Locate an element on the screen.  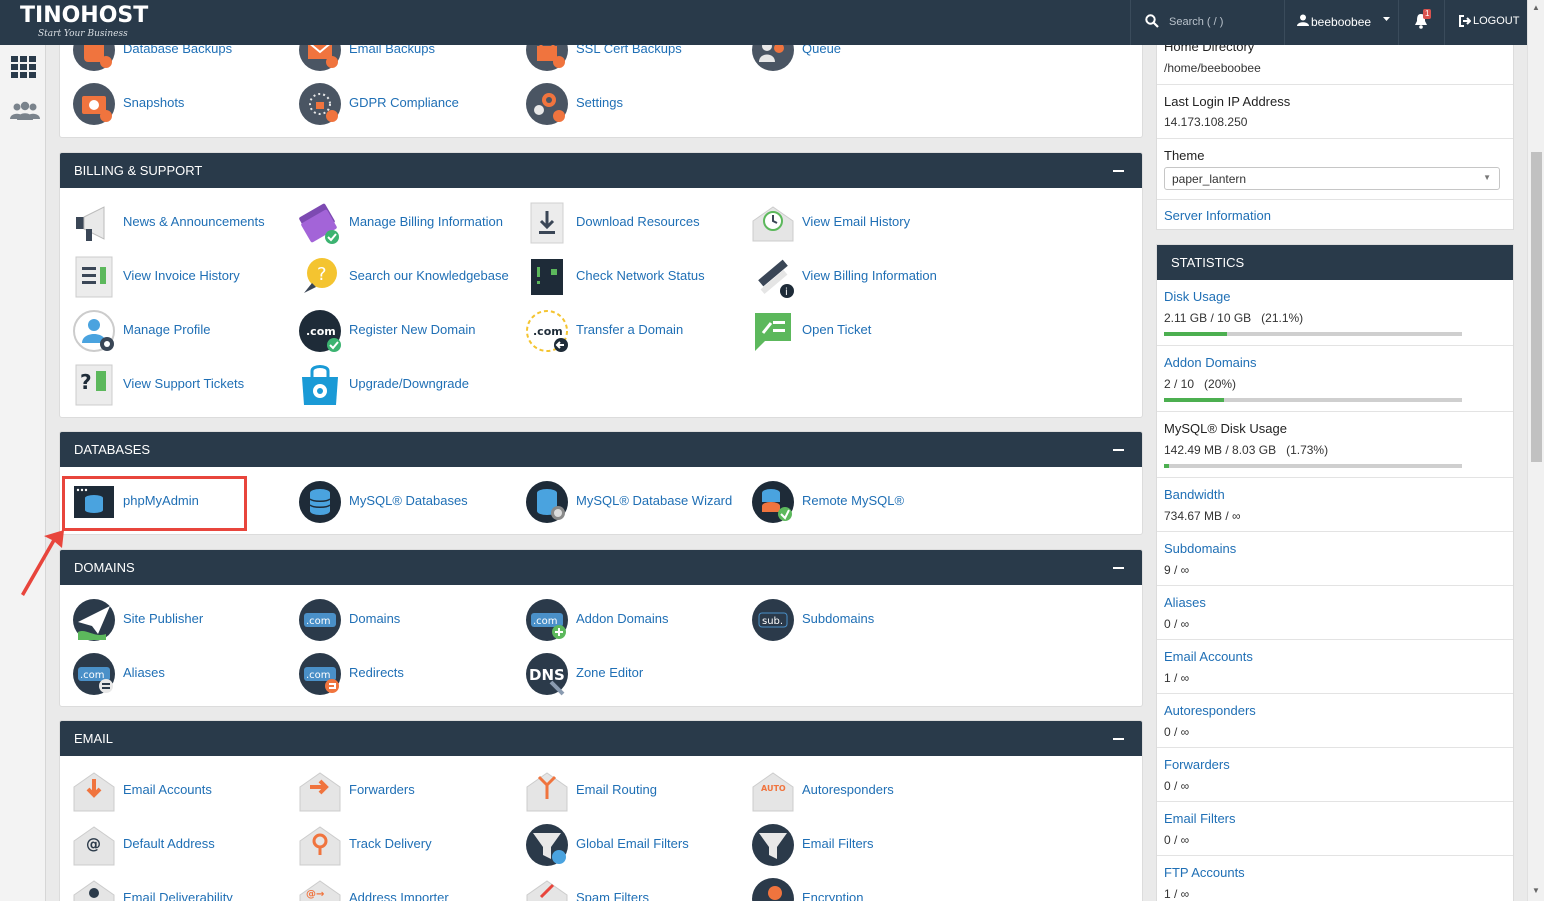
tool-search-knowledgebase: ? Search our Knowledgebase is located at coordinates (397, 277).